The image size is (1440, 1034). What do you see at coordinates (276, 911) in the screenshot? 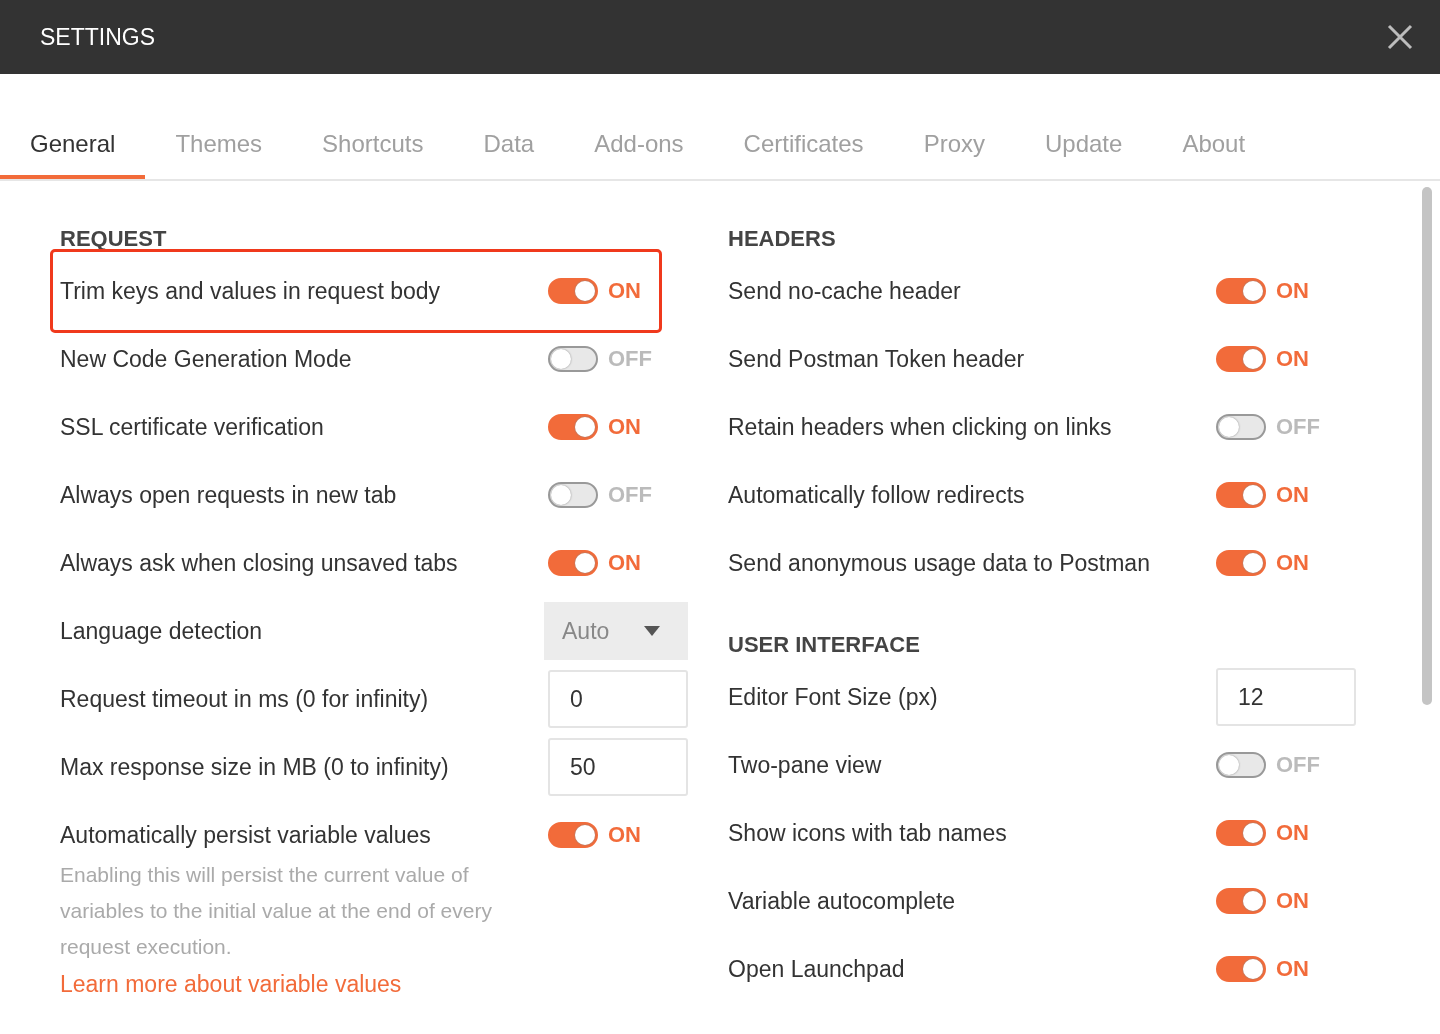
I see `setting-description: Enabling this will persist the current value of variables to the initial value at the end of every request execution.` at bounding box center [276, 911].